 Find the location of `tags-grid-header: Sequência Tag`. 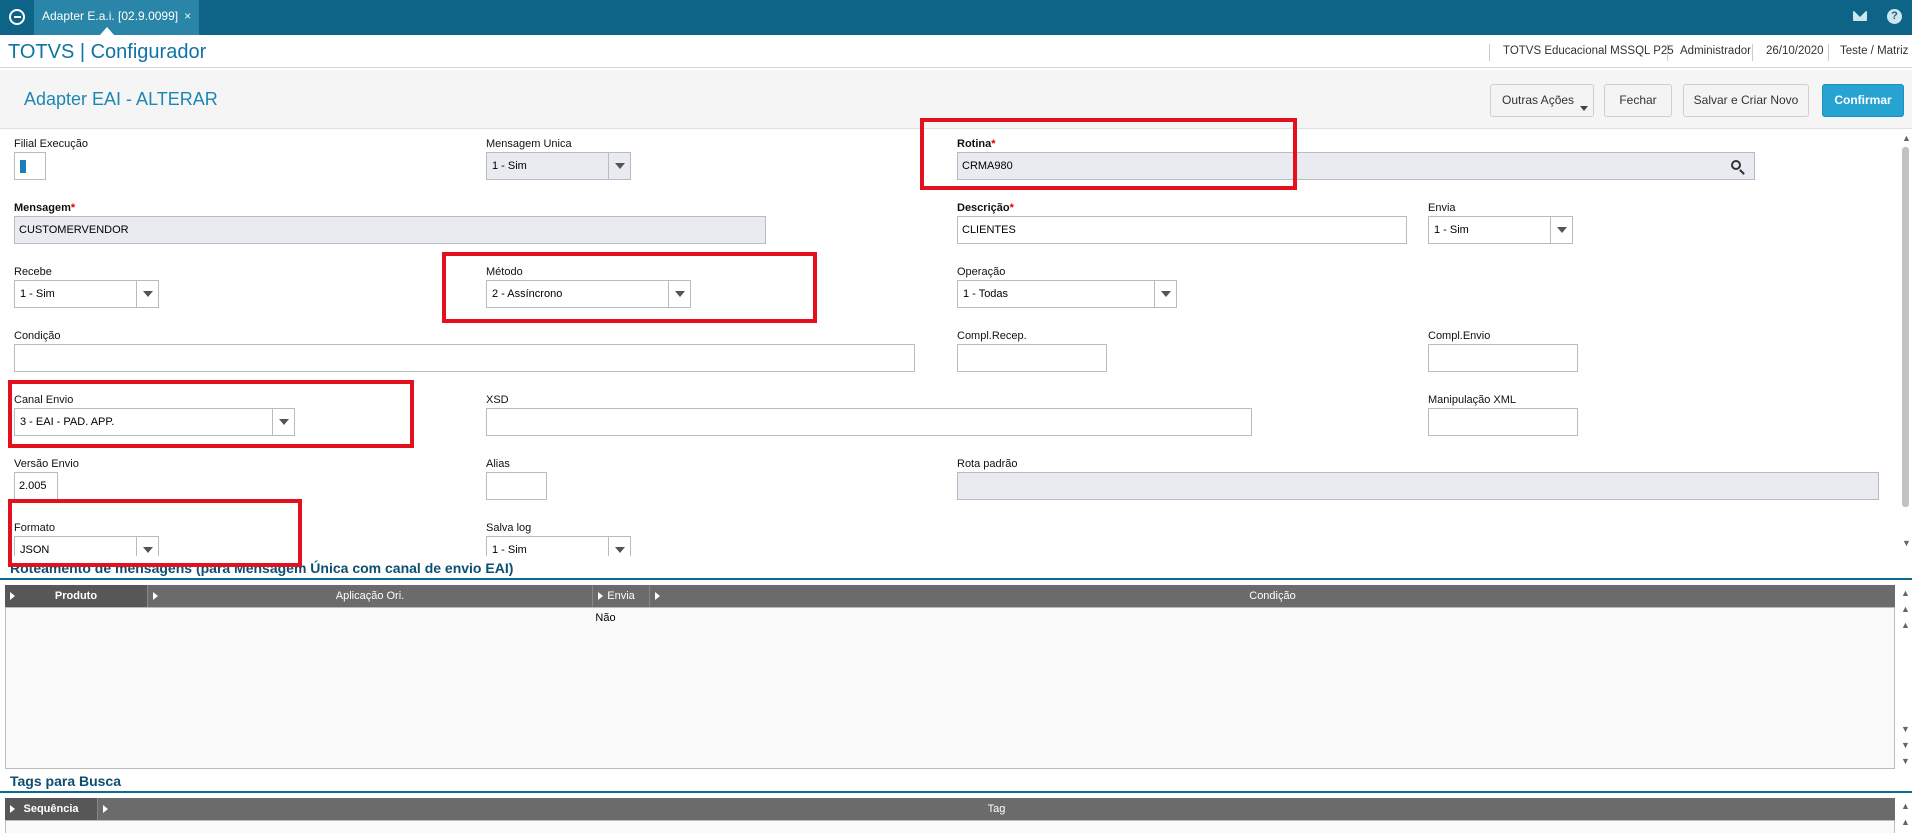

tags-grid-header: Sequência Tag is located at coordinates (950, 809).